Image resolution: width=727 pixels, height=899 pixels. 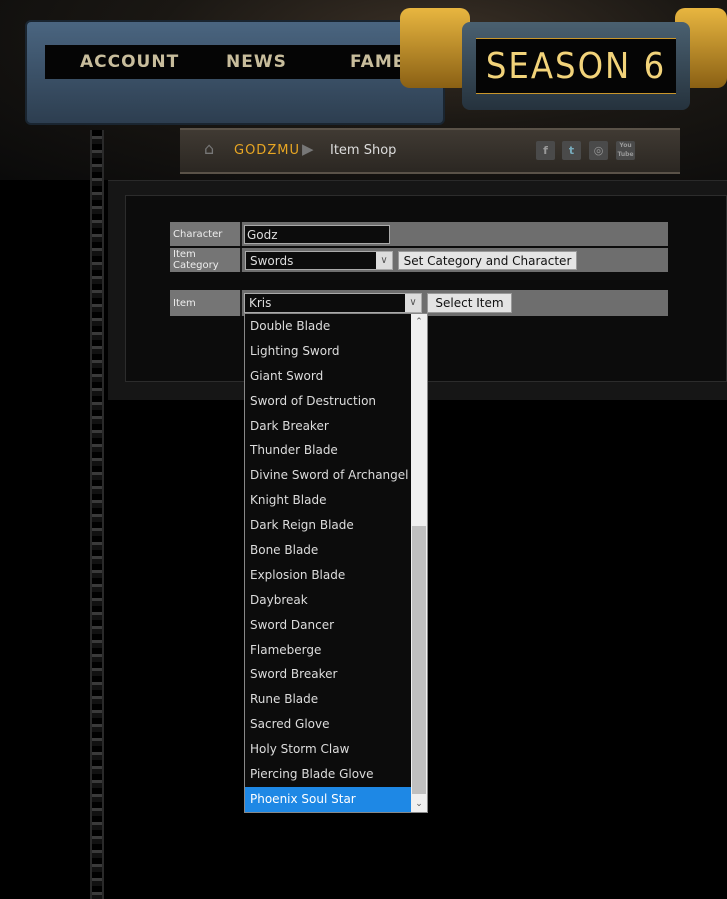 What do you see at coordinates (469, 303) in the screenshot?
I see `select-item-button: Select Item` at bounding box center [469, 303].